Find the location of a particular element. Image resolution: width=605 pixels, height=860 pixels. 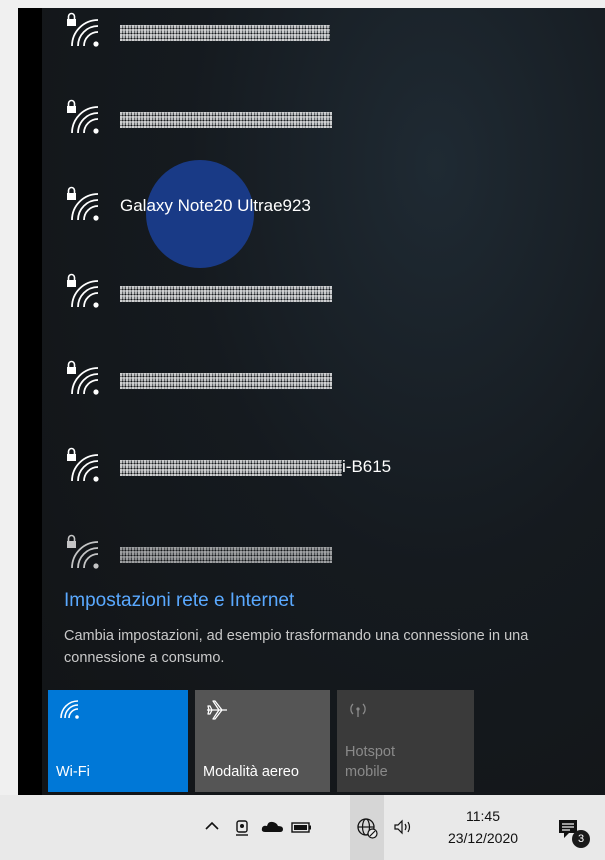

airplane-icon is located at coordinates (217, 712).